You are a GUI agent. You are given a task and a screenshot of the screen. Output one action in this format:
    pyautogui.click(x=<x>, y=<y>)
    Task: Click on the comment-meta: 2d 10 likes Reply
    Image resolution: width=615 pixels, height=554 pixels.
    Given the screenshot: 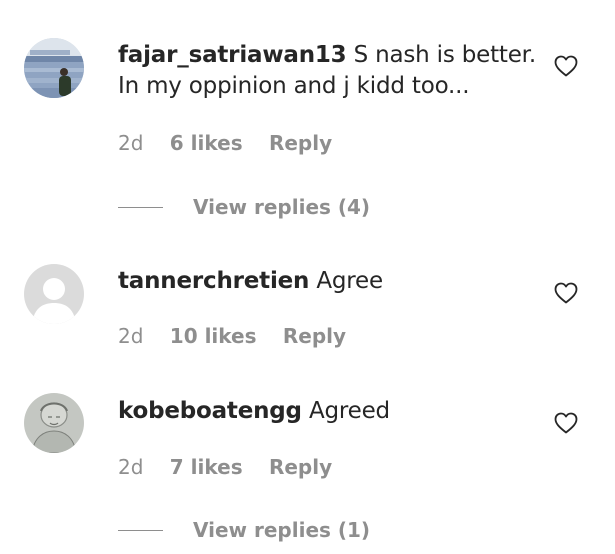 What is the action you would take?
    pyautogui.click(x=242, y=336)
    